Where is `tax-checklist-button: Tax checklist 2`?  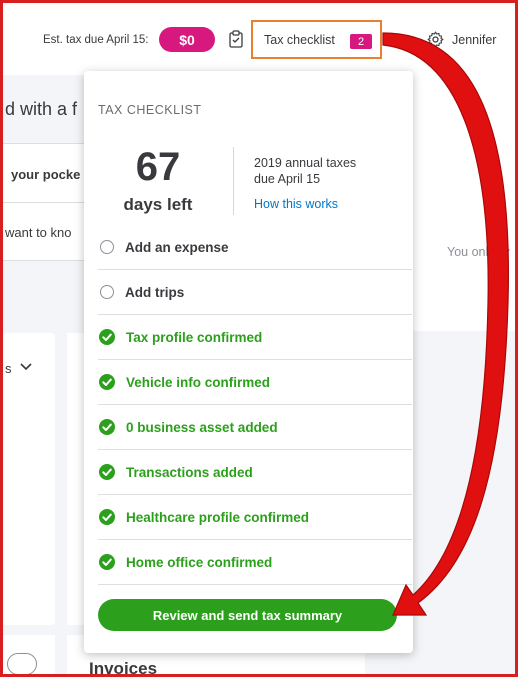 tax-checklist-button: Tax checklist 2 is located at coordinates (316, 39).